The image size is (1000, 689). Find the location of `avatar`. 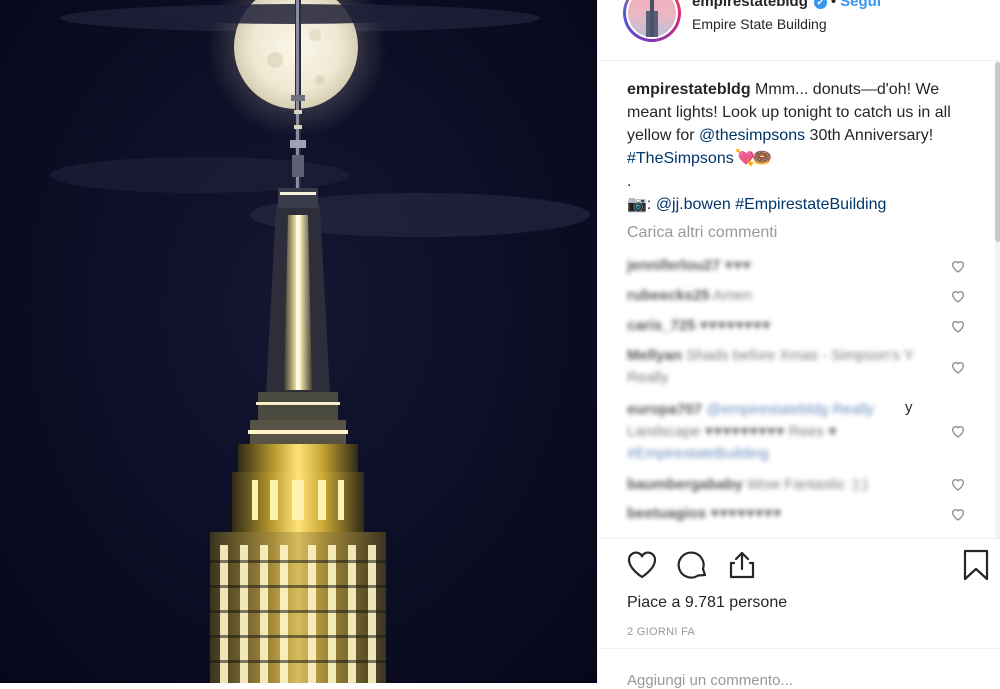

avatar is located at coordinates (652, 21).